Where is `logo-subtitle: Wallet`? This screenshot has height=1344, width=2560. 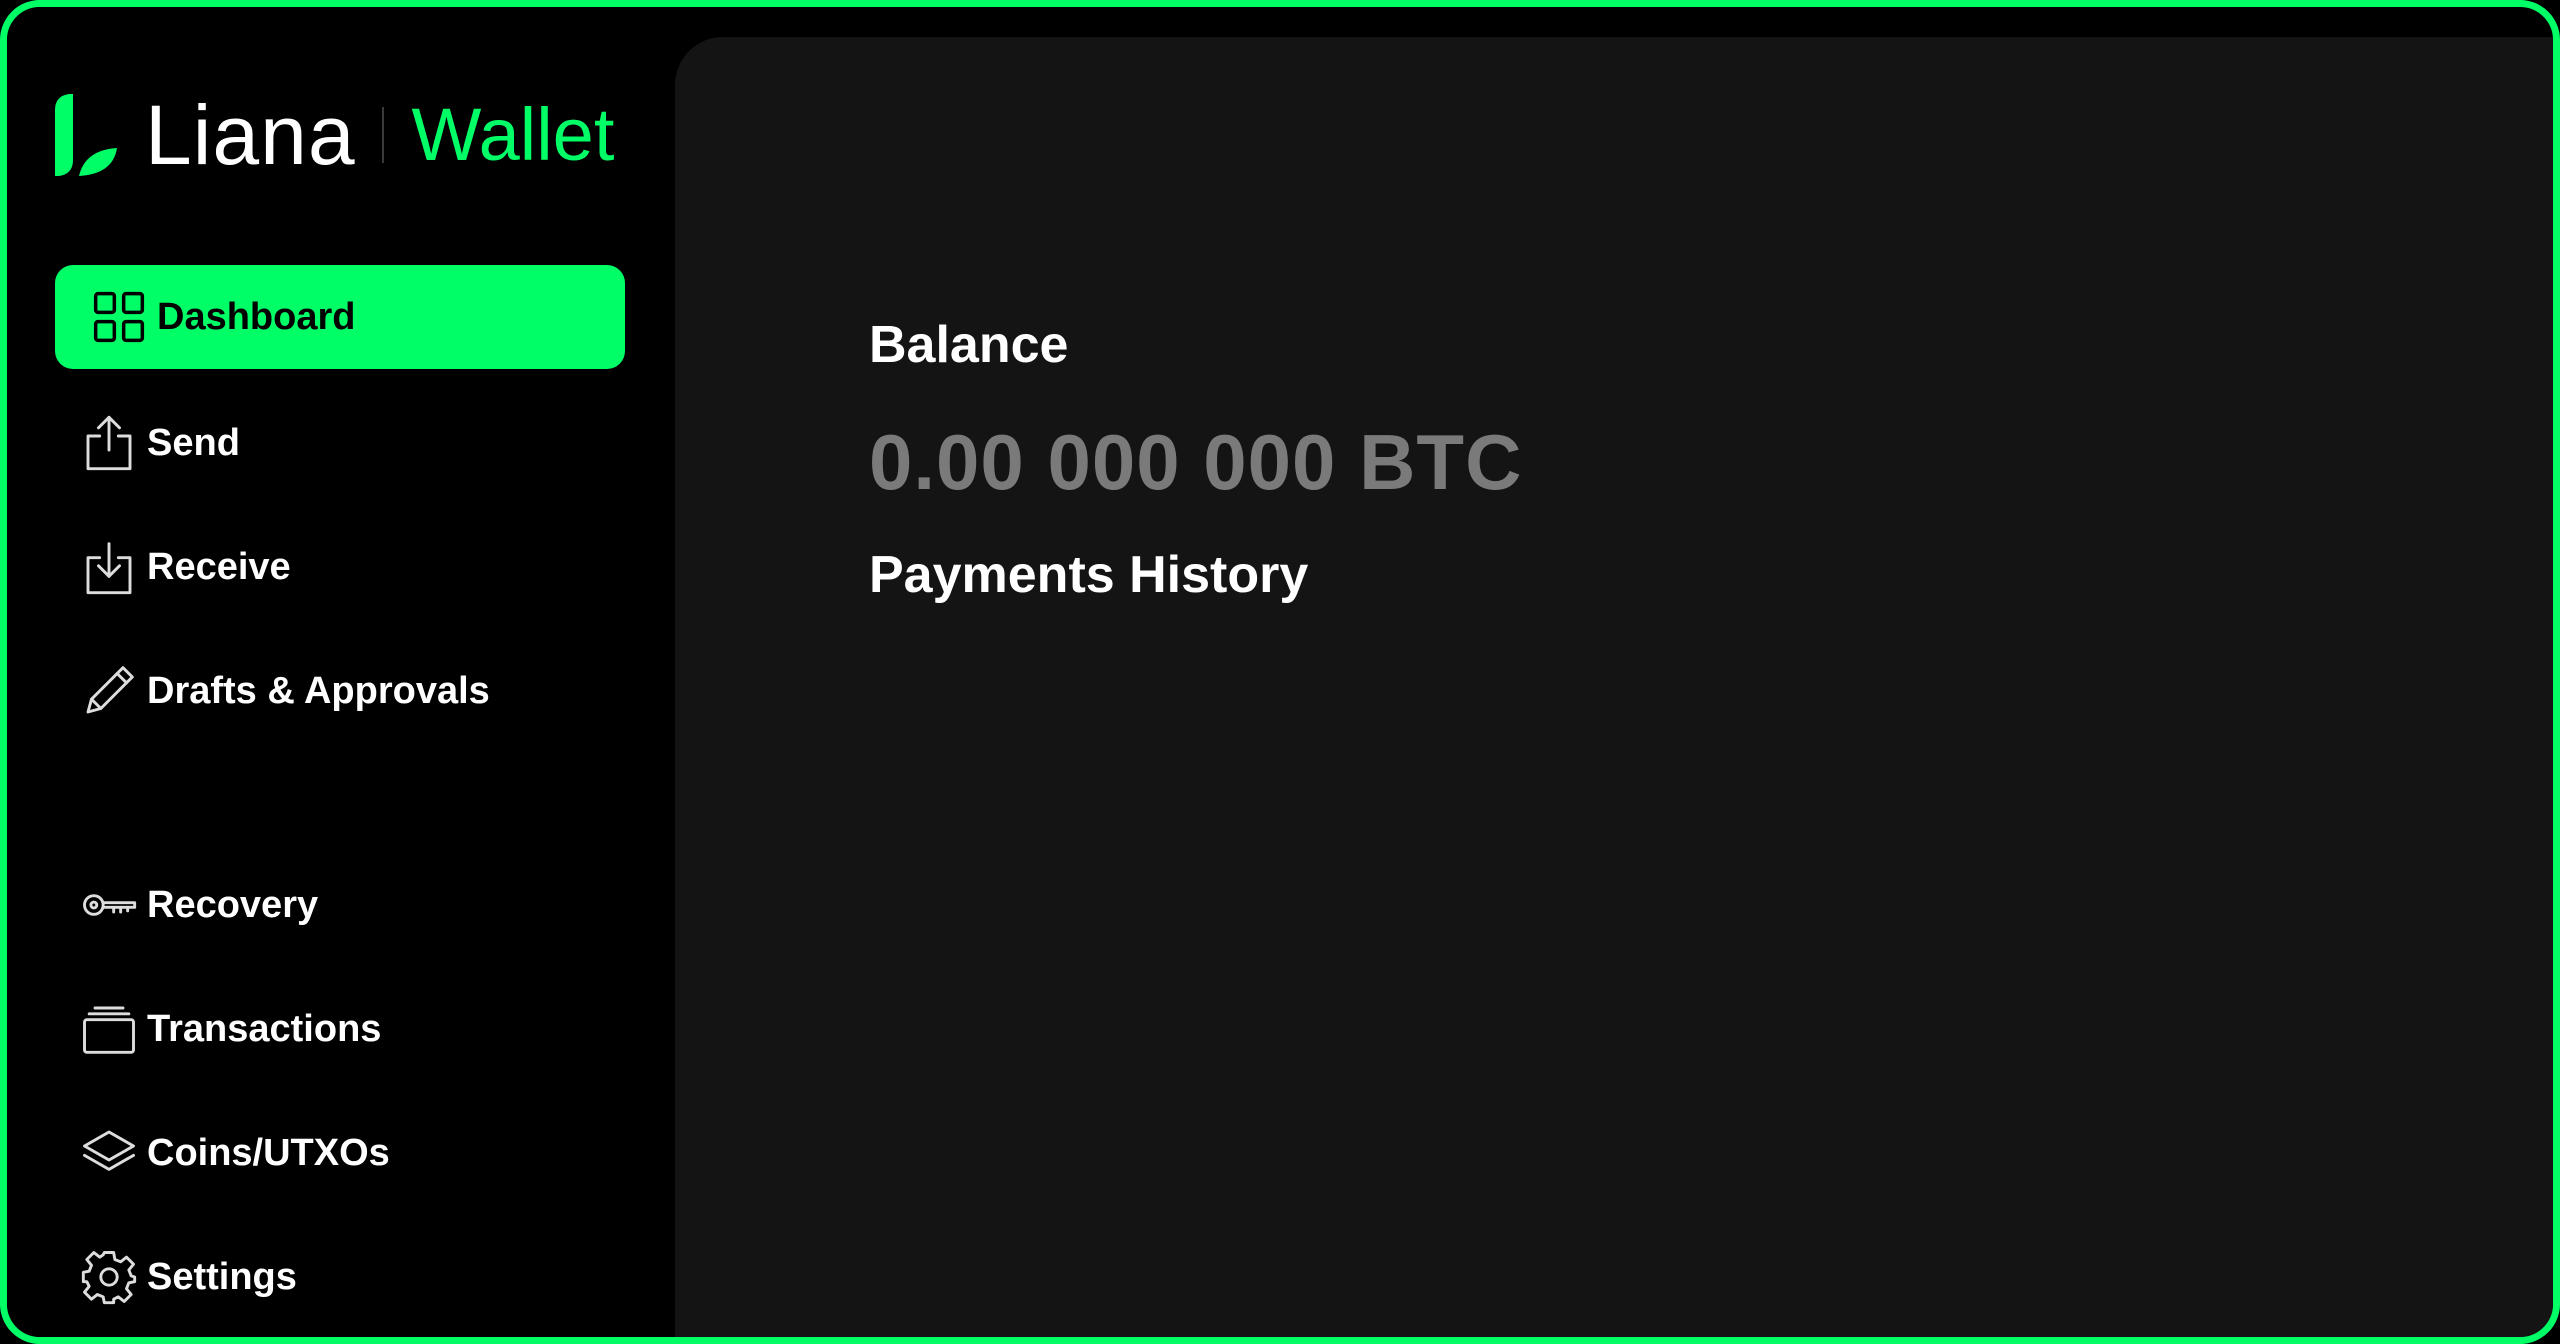
logo-subtitle: Wallet is located at coordinates (513, 134).